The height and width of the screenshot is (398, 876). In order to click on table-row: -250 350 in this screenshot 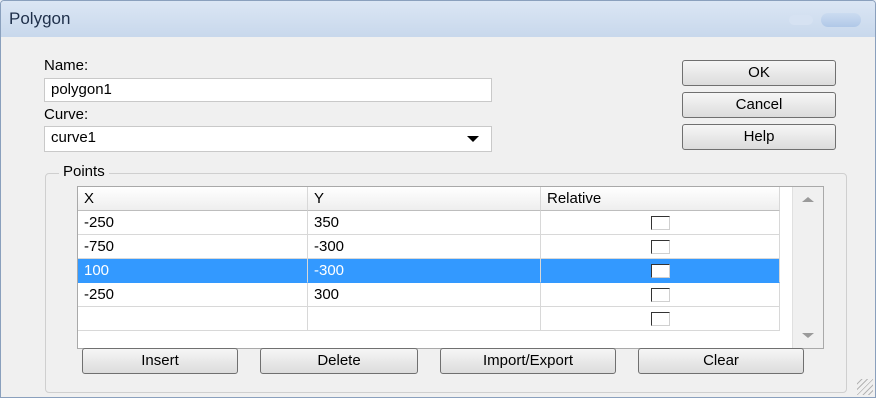, I will do `click(429, 223)`.